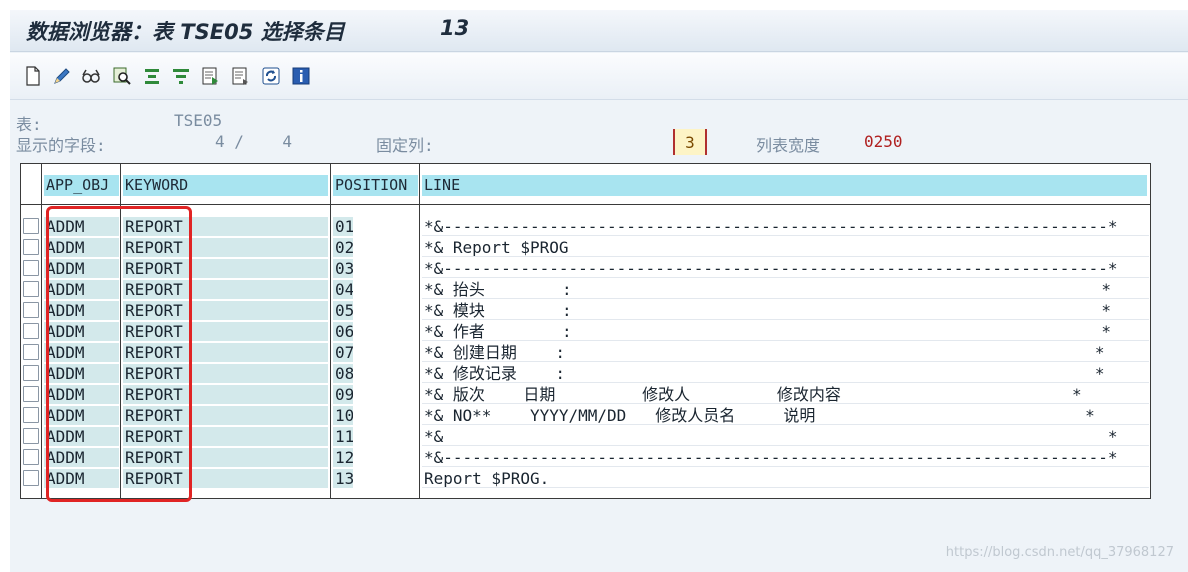  What do you see at coordinates (225, 185) in the screenshot?
I see `column-header-keyword: KEYWORD` at bounding box center [225, 185].